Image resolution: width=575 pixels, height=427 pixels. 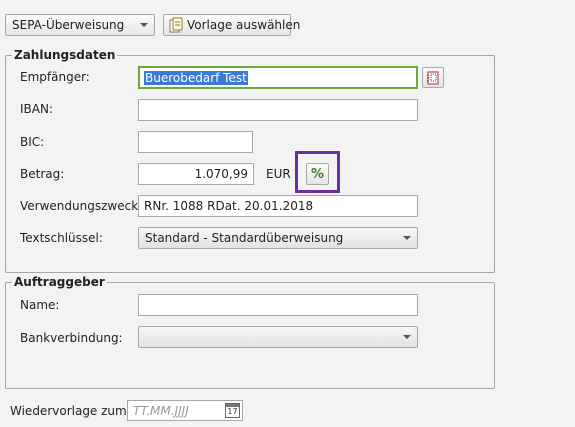 What do you see at coordinates (70, 411) in the screenshot?
I see `resubmission-label: Wiedervorlage zum:` at bounding box center [70, 411].